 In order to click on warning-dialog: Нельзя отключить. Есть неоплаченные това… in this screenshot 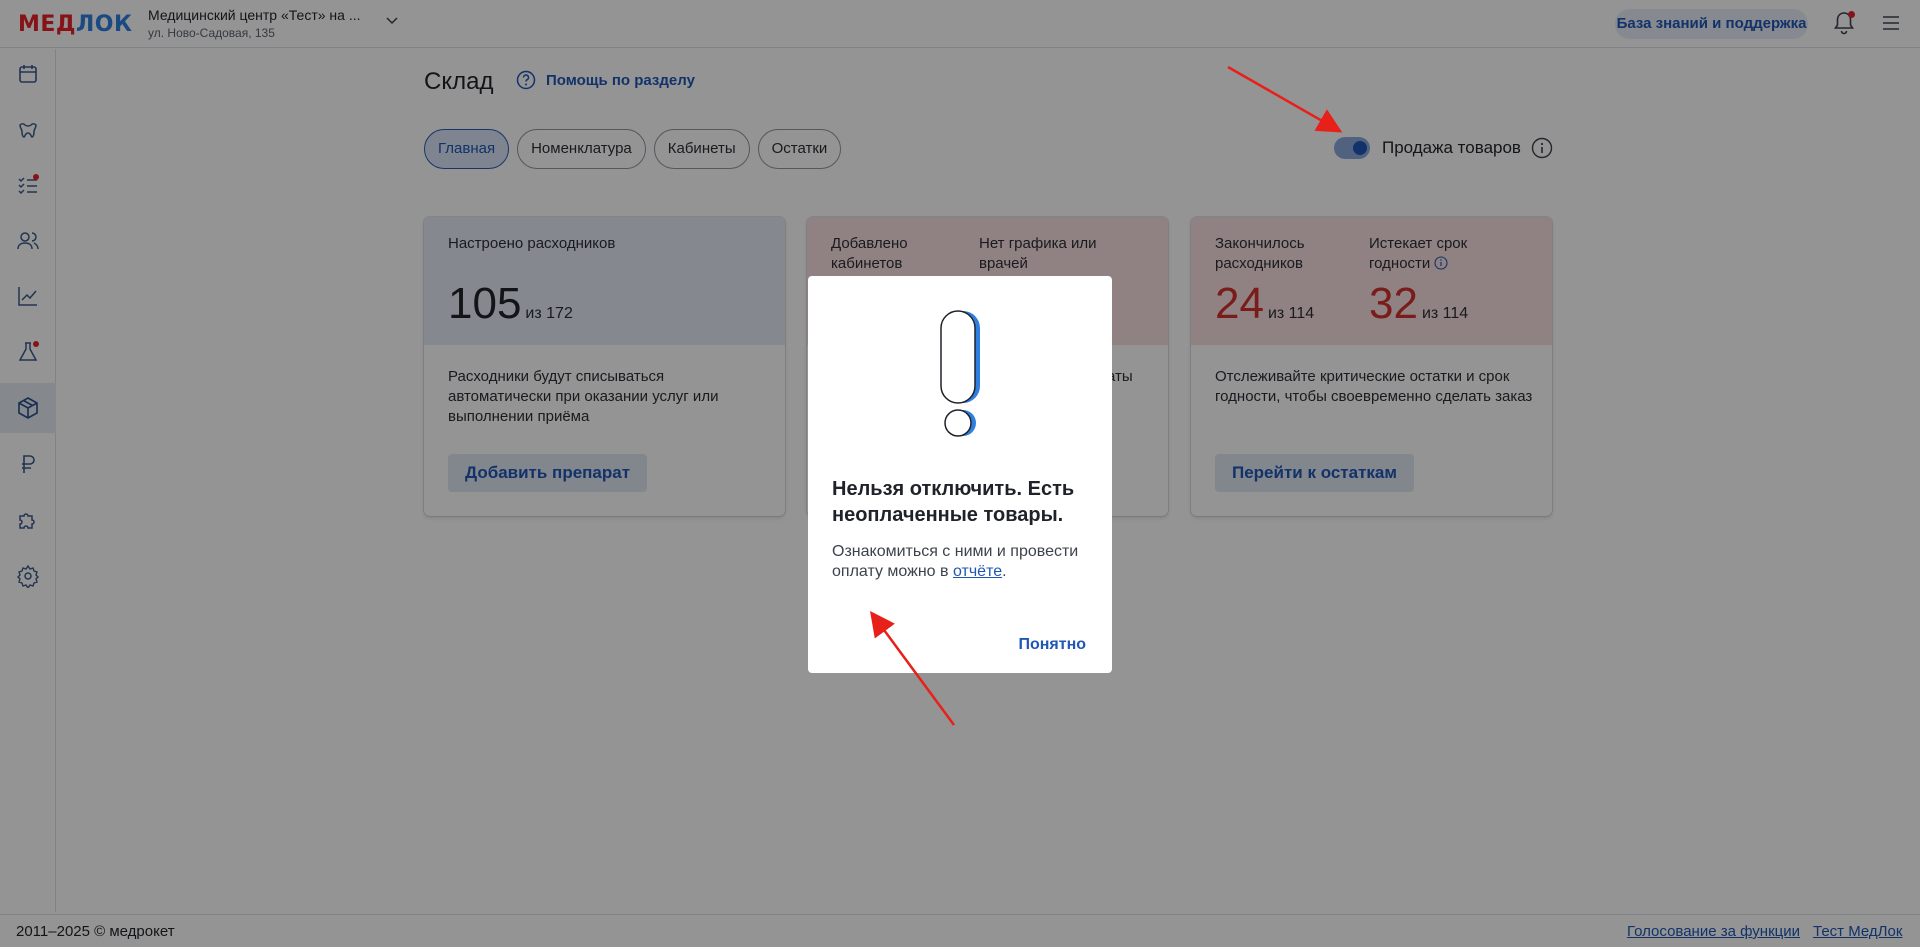, I will do `click(960, 474)`.